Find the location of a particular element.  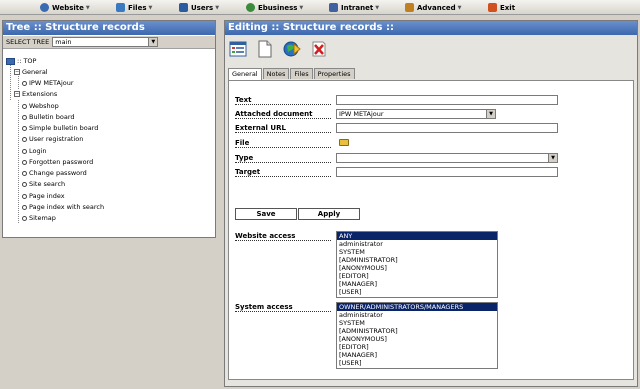

external-url-input is located at coordinates (447, 128).